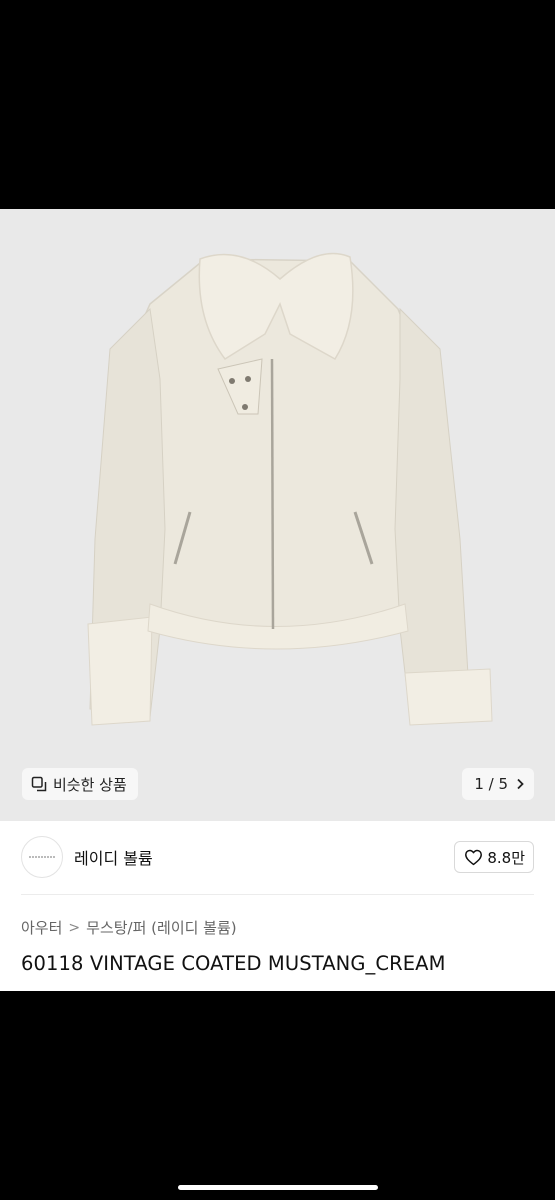 The image size is (555, 1200). I want to click on like-button: 8.8만, so click(494, 857).